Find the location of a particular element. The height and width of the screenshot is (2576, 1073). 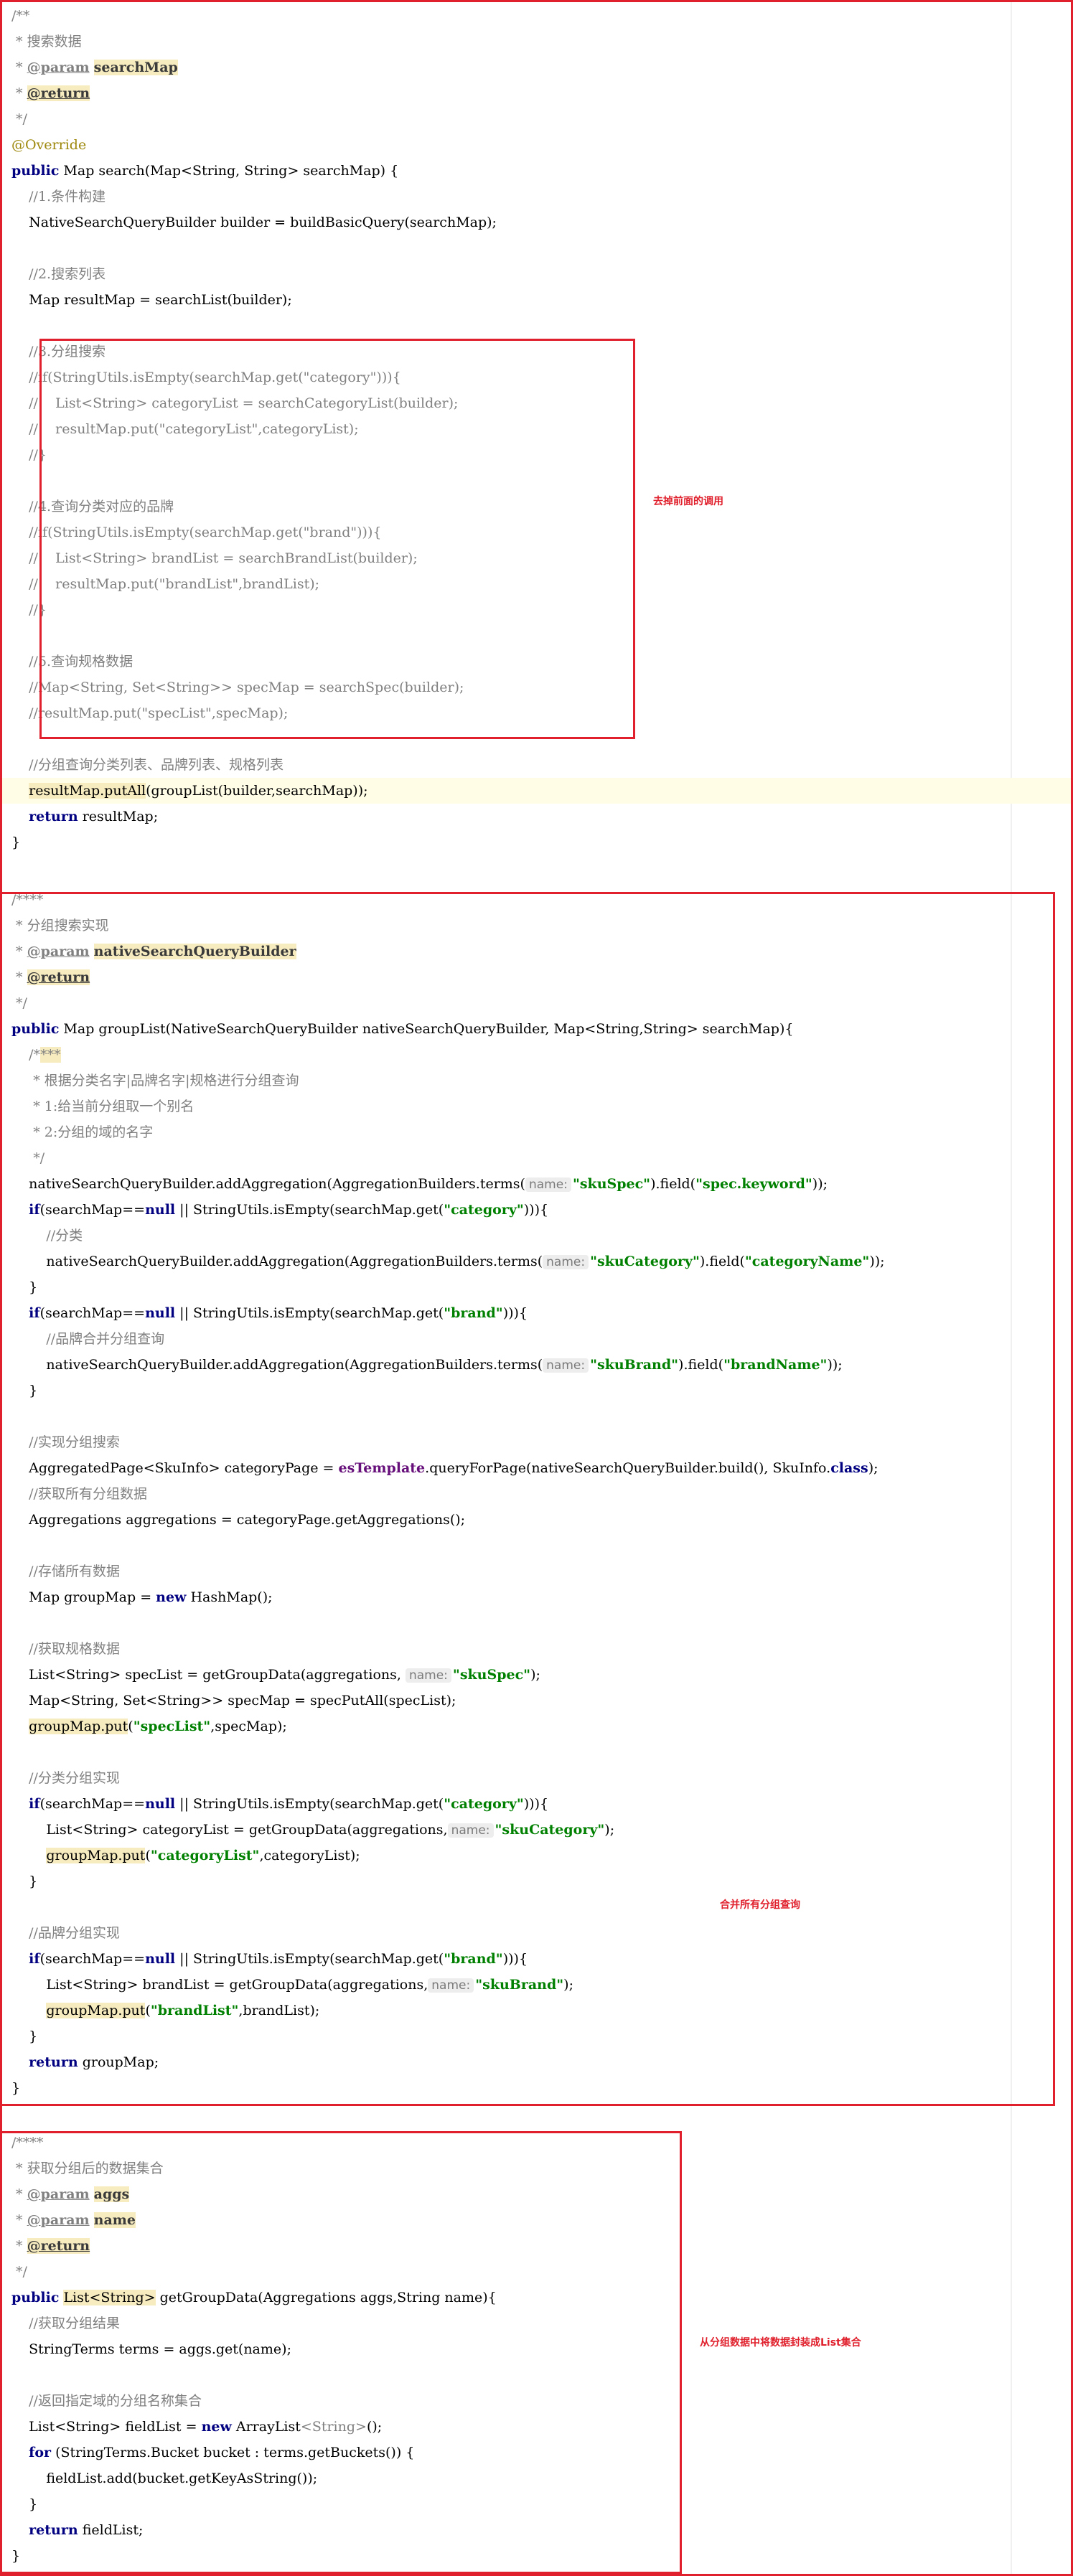

commented-calls-box is located at coordinates (337, 539).